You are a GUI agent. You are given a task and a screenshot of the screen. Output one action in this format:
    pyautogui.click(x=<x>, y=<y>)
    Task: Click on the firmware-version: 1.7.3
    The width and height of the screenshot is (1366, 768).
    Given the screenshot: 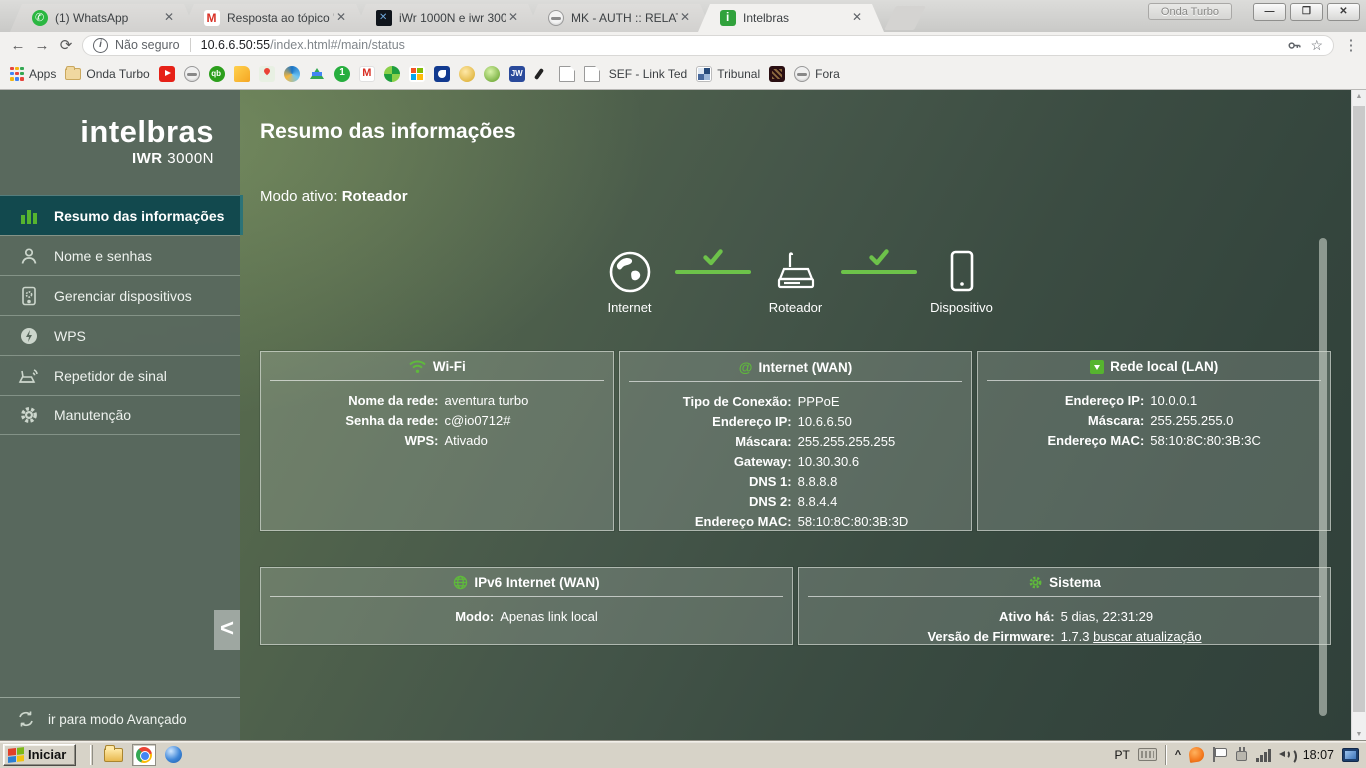 What is the action you would take?
    pyautogui.click(x=1075, y=636)
    